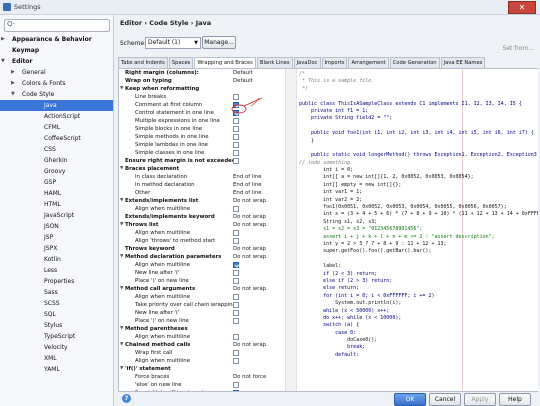  What do you see at coordinates (56, 182) in the screenshot?
I see `sidebar-item: GSP` at bounding box center [56, 182].